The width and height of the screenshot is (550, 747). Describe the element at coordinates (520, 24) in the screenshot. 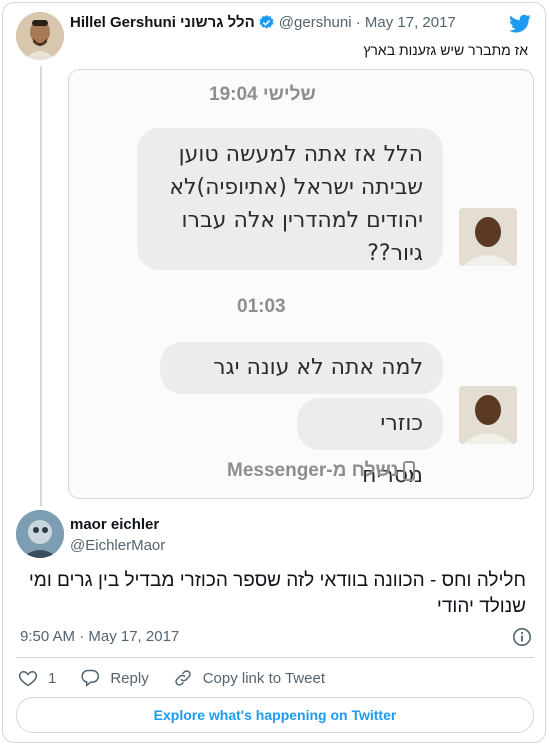

I see `twitter-bird-icon` at that location.